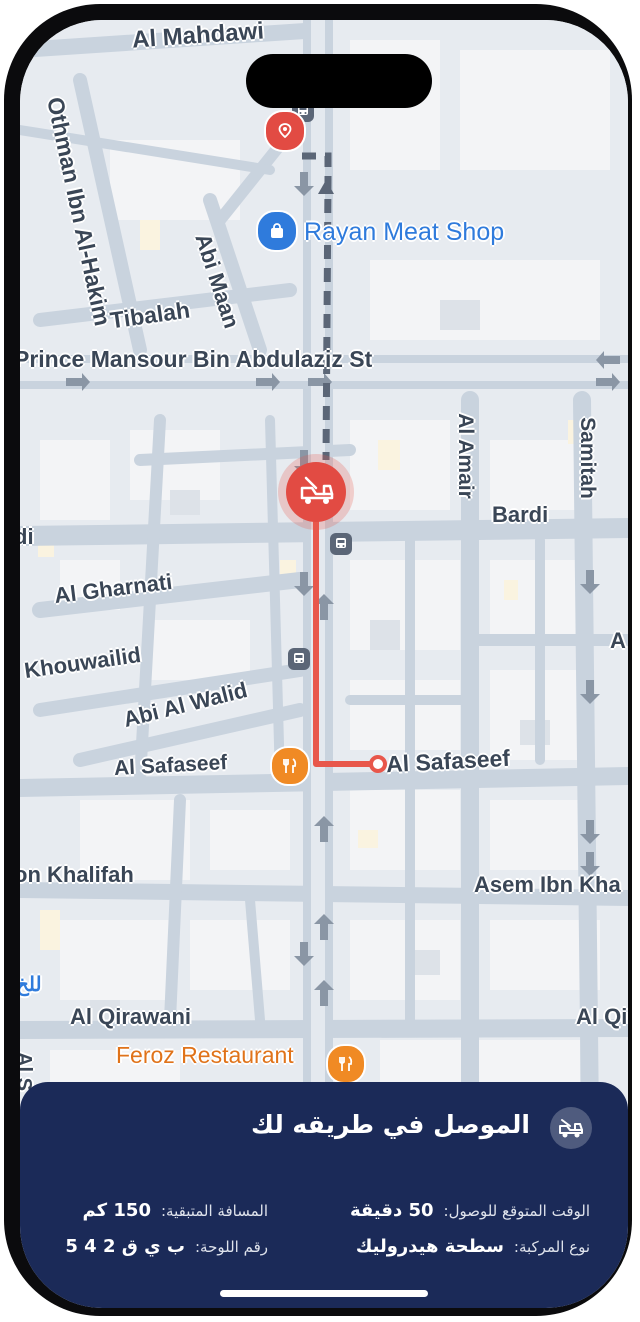  I want to click on plate-row: رقم اللوحة: ب ي ق 2 4 5, so click(166, 1246).